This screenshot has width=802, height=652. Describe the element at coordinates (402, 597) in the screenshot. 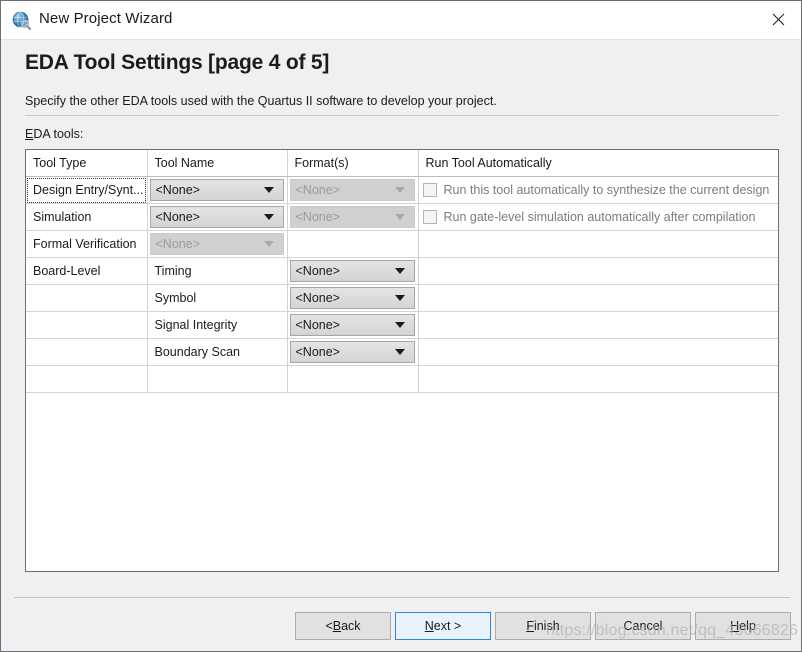

I see `footer-divider` at that location.